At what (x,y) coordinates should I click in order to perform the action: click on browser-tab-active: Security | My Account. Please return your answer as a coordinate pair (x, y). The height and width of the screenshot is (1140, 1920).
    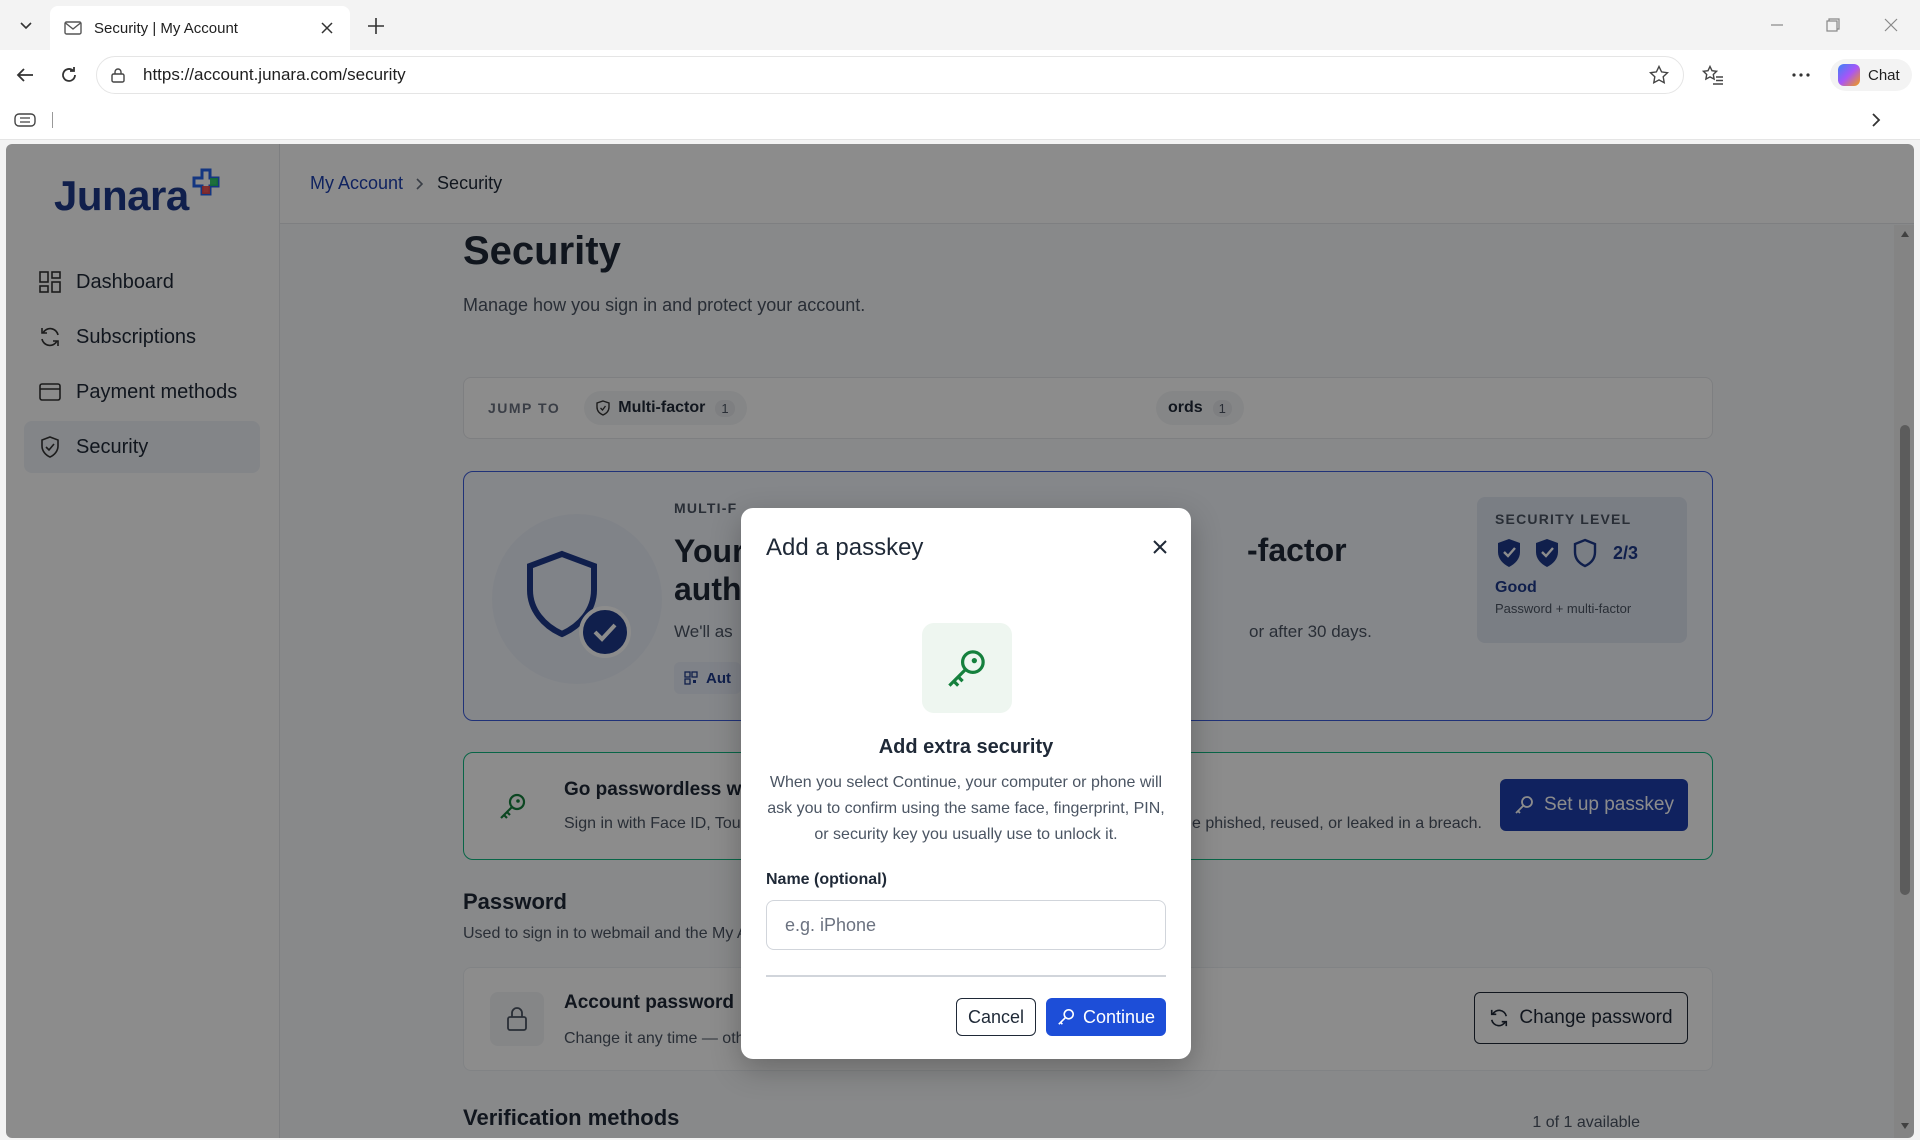
    Looking at the image, I should click on (200, 28).